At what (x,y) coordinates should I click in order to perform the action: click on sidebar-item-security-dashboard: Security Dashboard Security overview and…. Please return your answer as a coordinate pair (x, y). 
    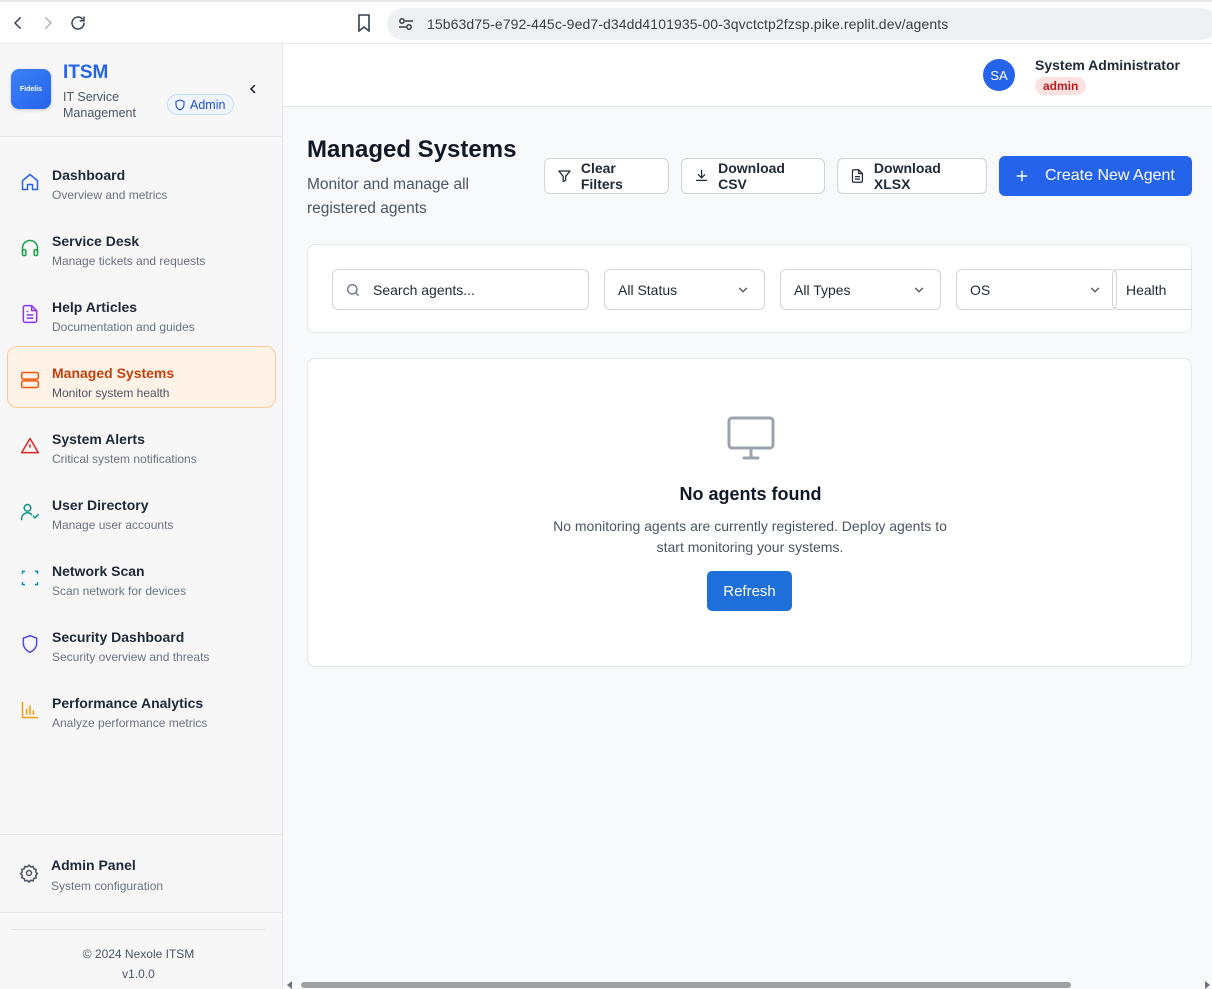
    Looking at the image, I should click on (141, 641).